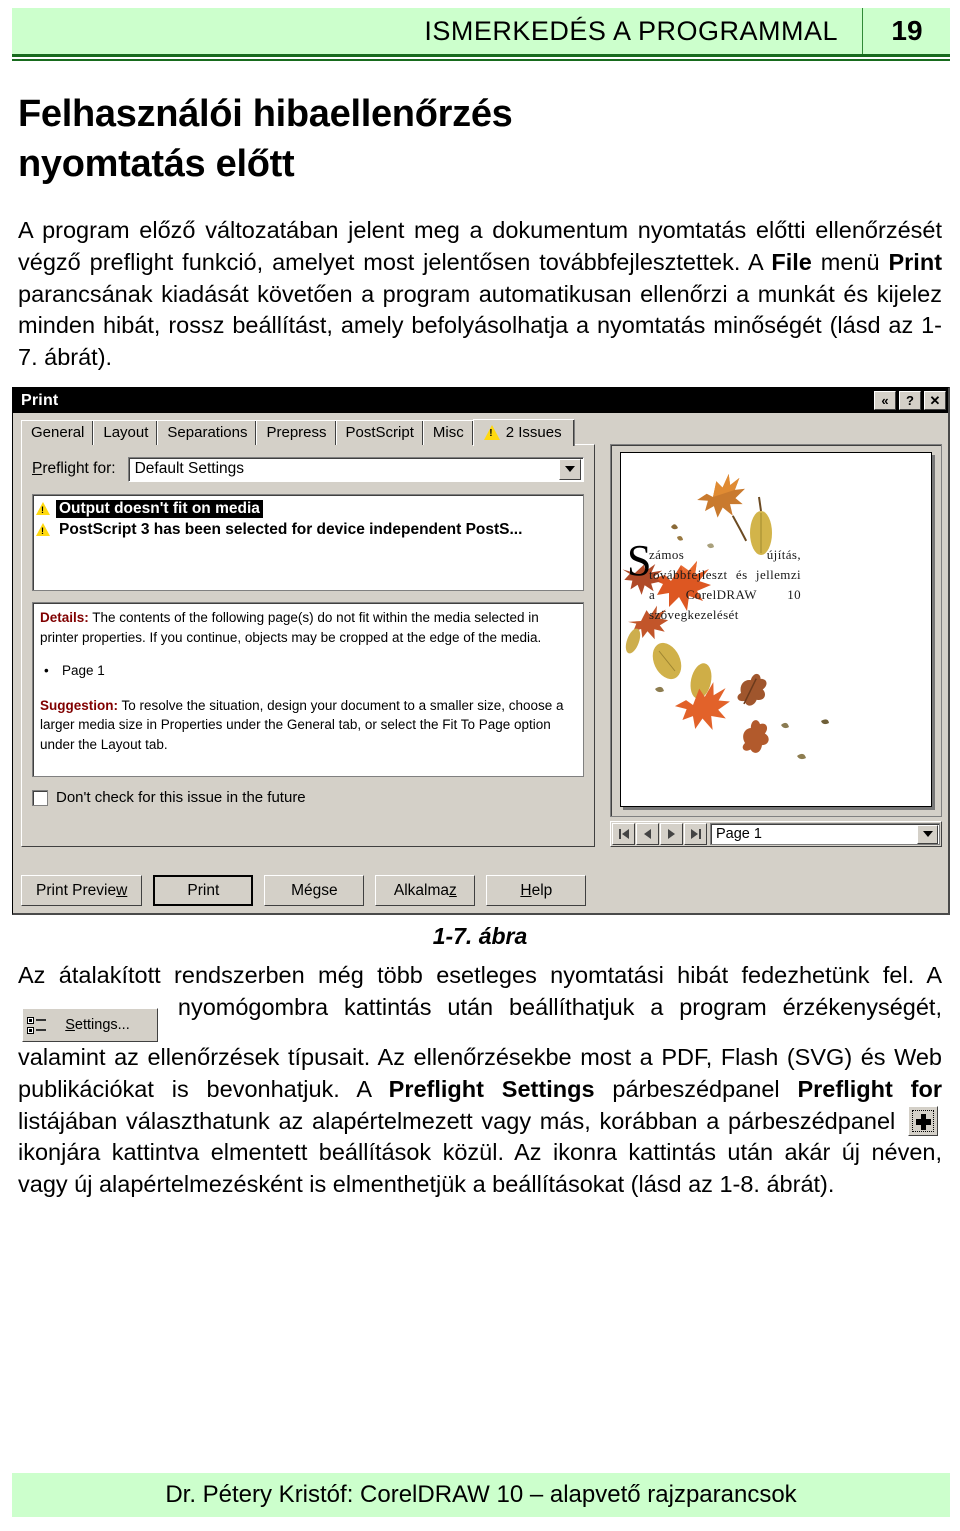 This screenshot has width=960, height=1531. What do you see at coordinates (40, 797) in the screenshot?
I see `dont-check-checkbox` at bounding box center [40, 797].